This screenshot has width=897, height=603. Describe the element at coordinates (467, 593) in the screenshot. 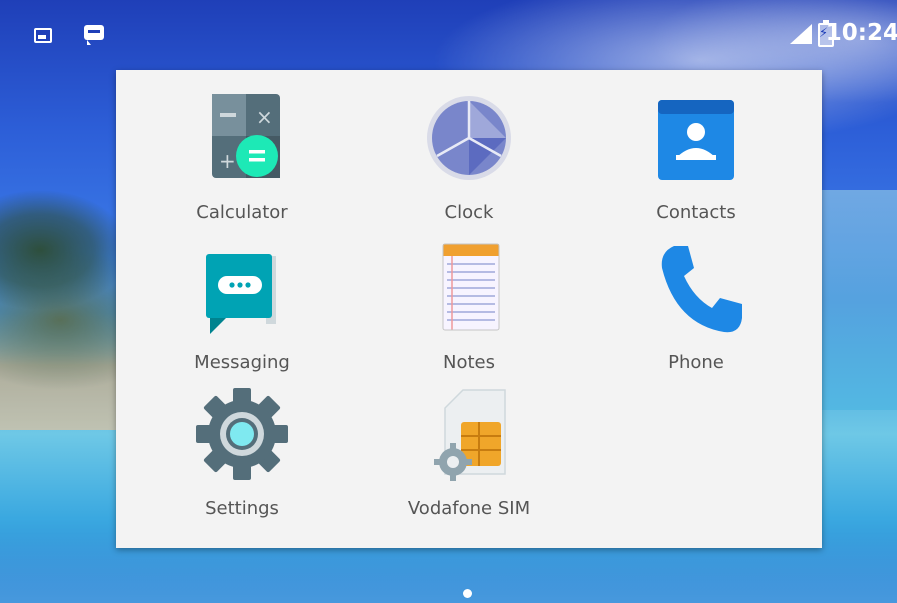

I see `page-indicator-dot` at that location.